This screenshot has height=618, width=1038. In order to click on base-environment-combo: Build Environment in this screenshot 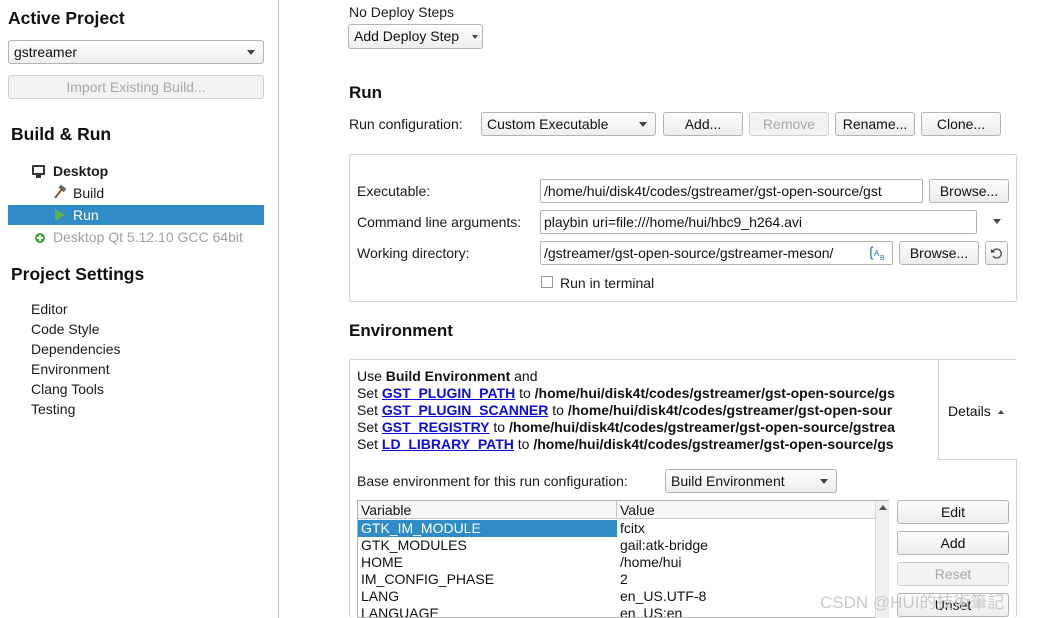, I will do `click(751, 481)`.